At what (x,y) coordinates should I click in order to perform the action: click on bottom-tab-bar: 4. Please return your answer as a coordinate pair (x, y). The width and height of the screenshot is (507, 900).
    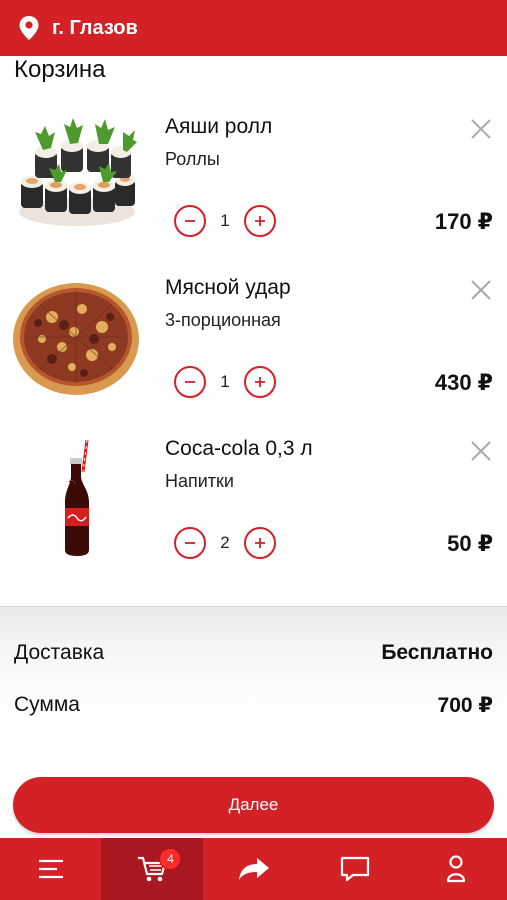
    Looking at the image, I should click on (253, 869).